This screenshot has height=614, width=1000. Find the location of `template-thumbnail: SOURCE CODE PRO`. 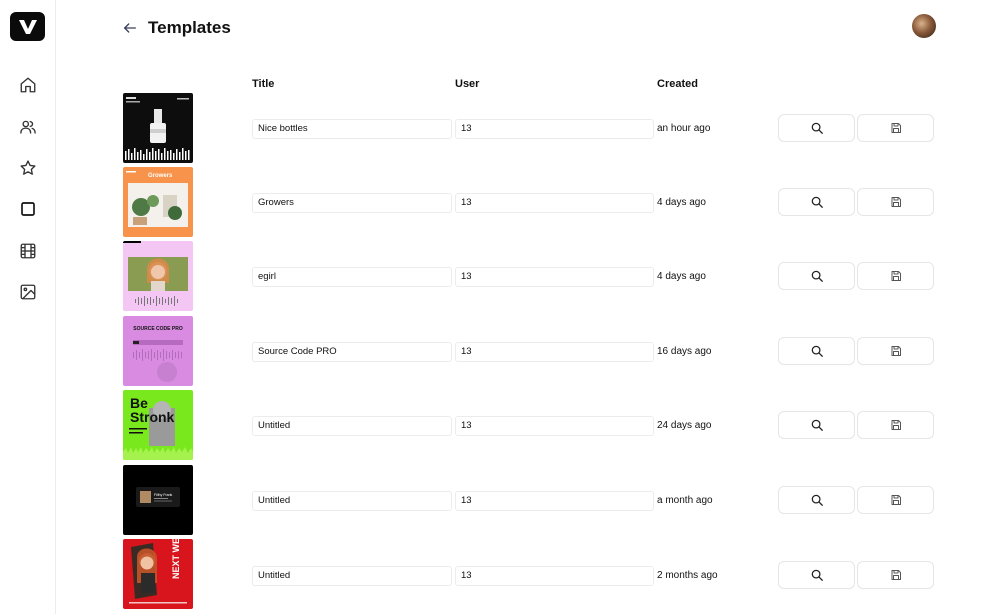

template-thumbnail: SOURCE CODE PRO is located at coordinates (158, 351).